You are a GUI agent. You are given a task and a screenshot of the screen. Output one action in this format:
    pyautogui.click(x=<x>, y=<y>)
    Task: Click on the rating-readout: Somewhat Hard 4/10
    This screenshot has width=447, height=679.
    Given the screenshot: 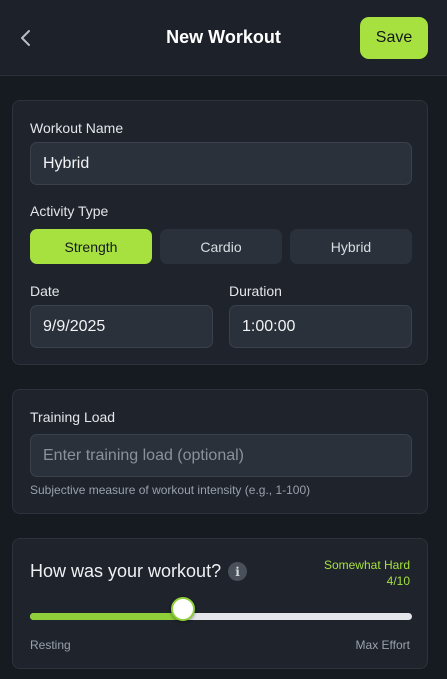 What is the action you would take?
    pyautogui.click(x=367, y=573)
    